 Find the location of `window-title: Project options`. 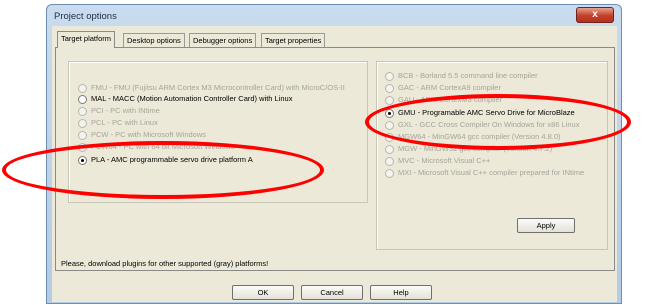

window-title: Project options is located at coordinates (85, 16).